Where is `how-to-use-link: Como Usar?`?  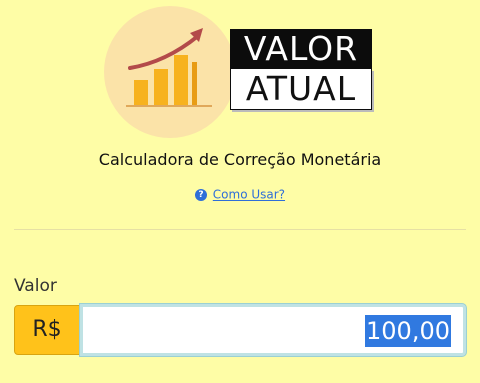 how-to-use-link: Como Usar? is located at coordinates (249, 195).